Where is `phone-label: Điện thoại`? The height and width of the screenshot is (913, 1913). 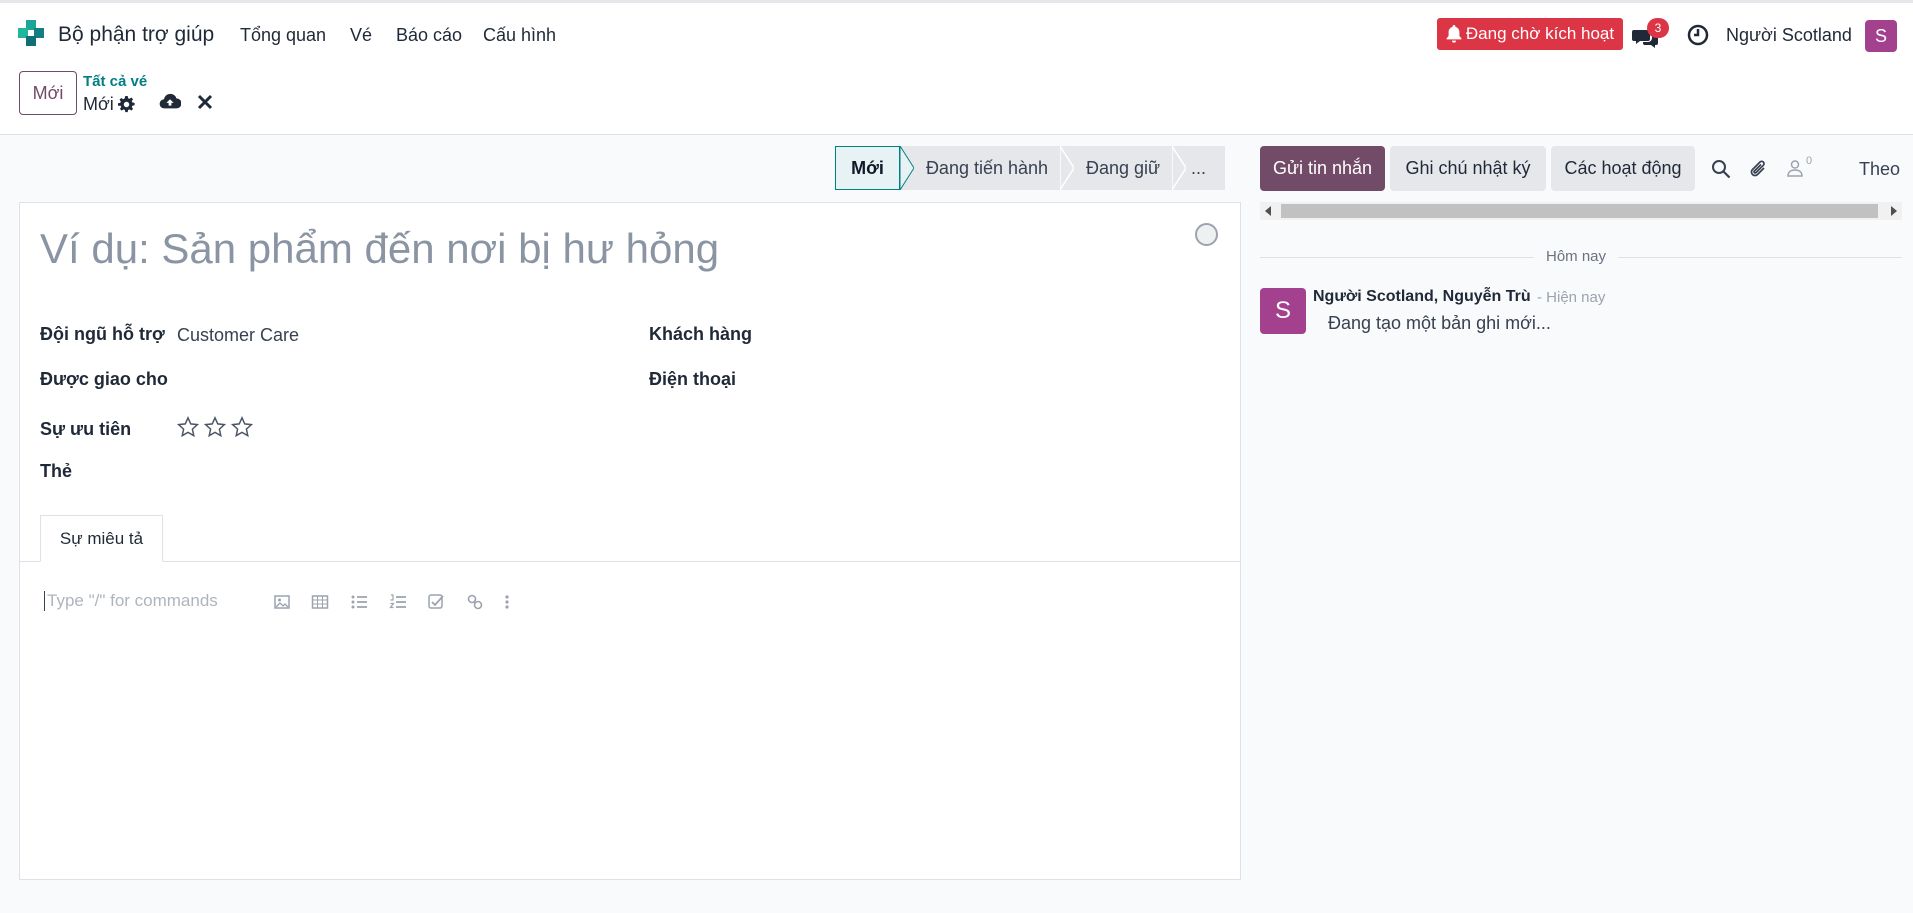 phone-label: Điện thoại is located at coordinates (693, 379).